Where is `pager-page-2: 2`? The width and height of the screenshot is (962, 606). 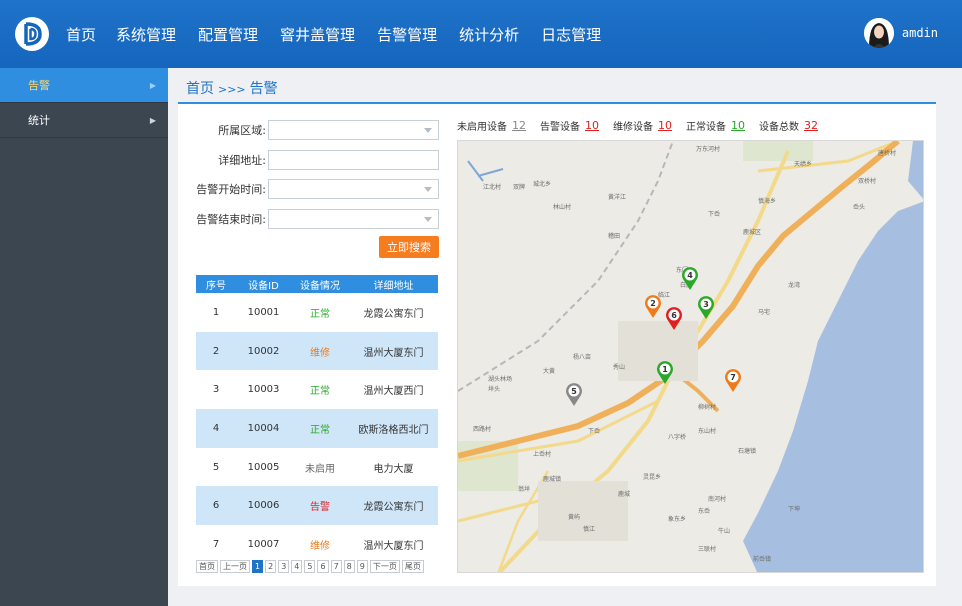
pager-page-2: 2 is located at coordinates (271, 566).